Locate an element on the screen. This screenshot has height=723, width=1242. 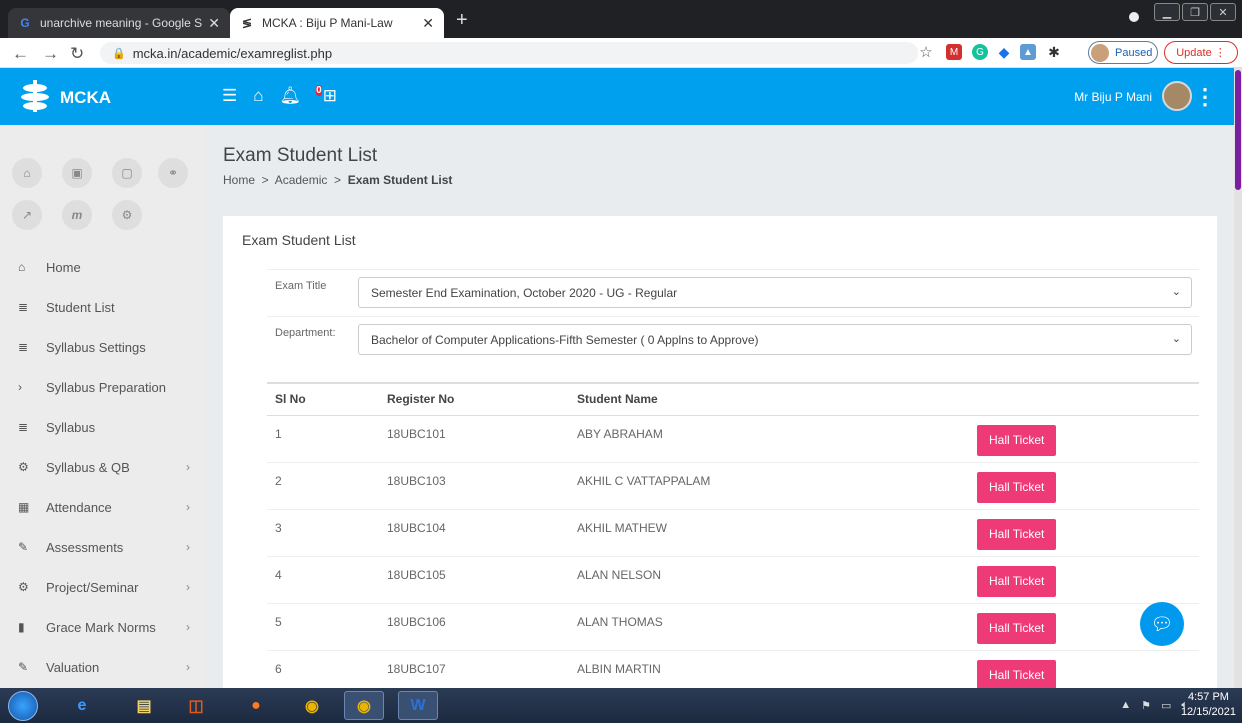
cell-register-no: 18UBC103 is located at coordinates (474, 486).